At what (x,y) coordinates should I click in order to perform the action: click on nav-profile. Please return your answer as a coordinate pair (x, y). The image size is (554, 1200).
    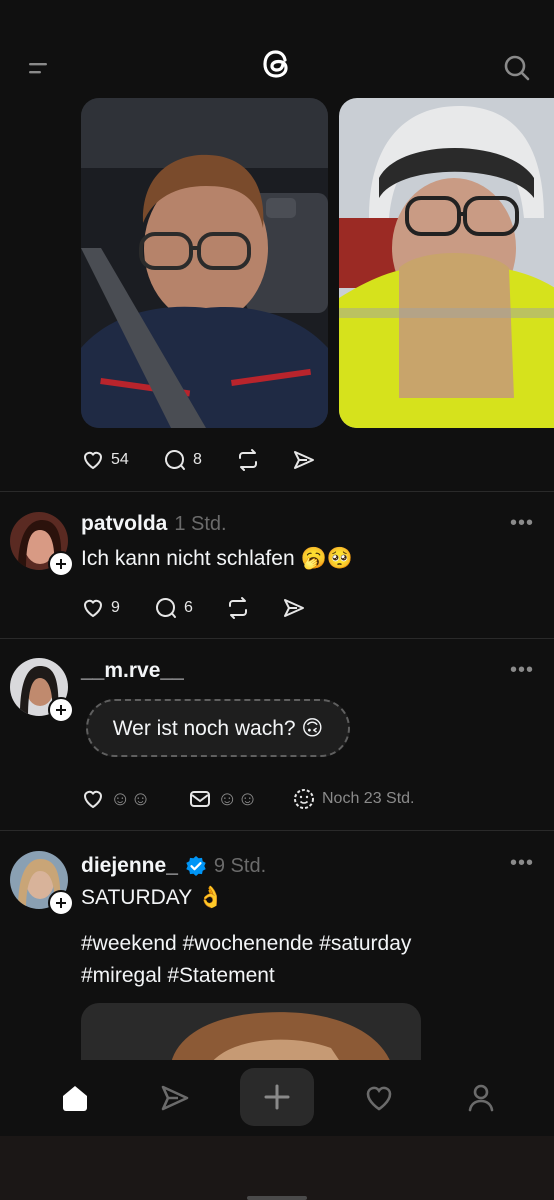
    Looking at the image, I should click on (481, 1098).